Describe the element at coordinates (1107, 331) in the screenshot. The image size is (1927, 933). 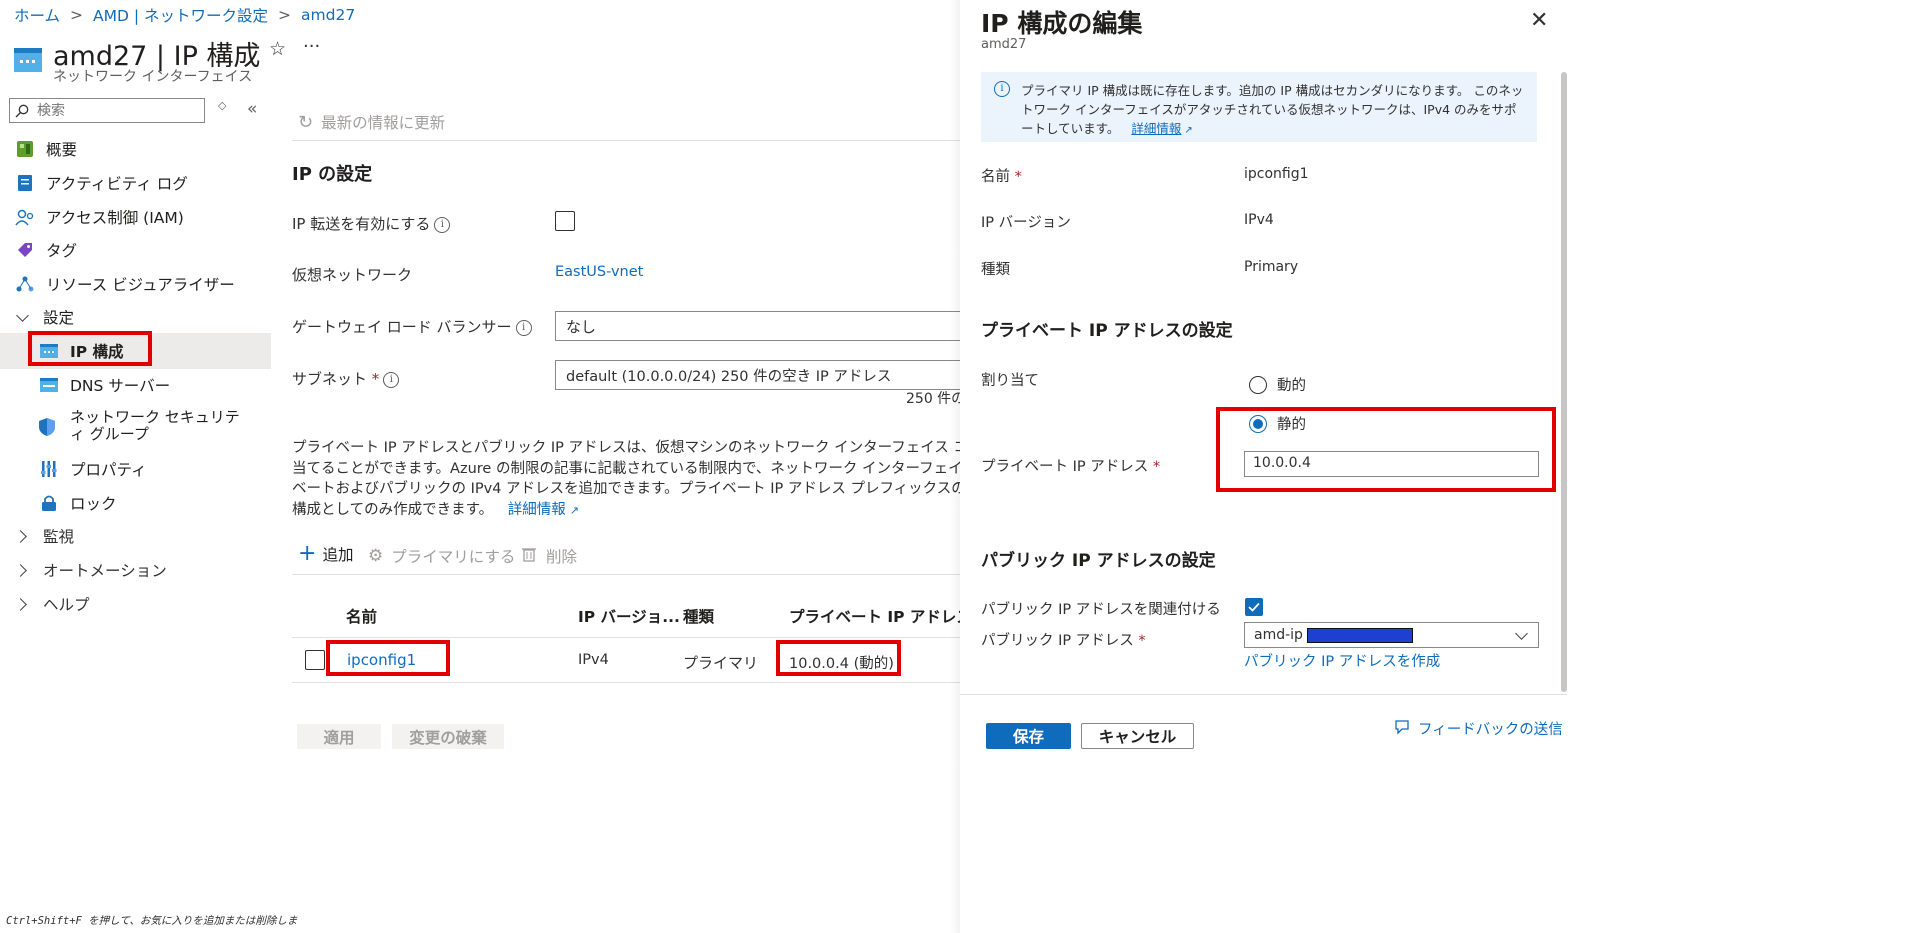
I see `private-ip-settings-heading: プライベート IP アドレスの設定` at that location.